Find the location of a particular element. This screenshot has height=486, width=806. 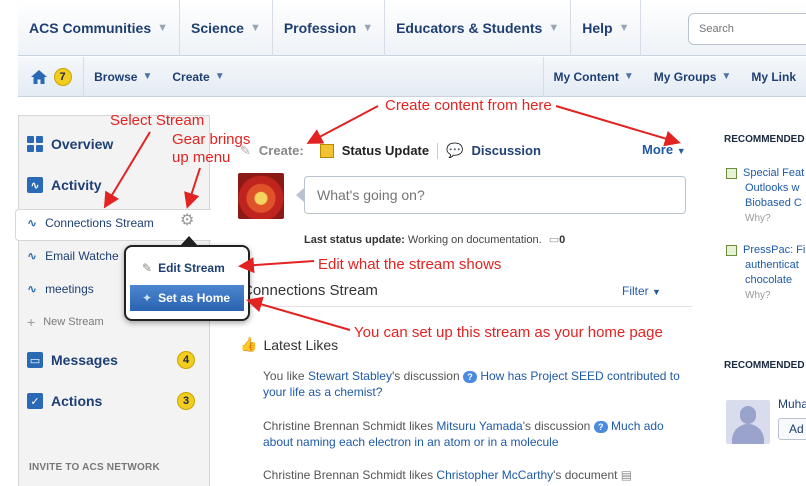

messages-count-badge: 4 is located at coordinates (186, 360).